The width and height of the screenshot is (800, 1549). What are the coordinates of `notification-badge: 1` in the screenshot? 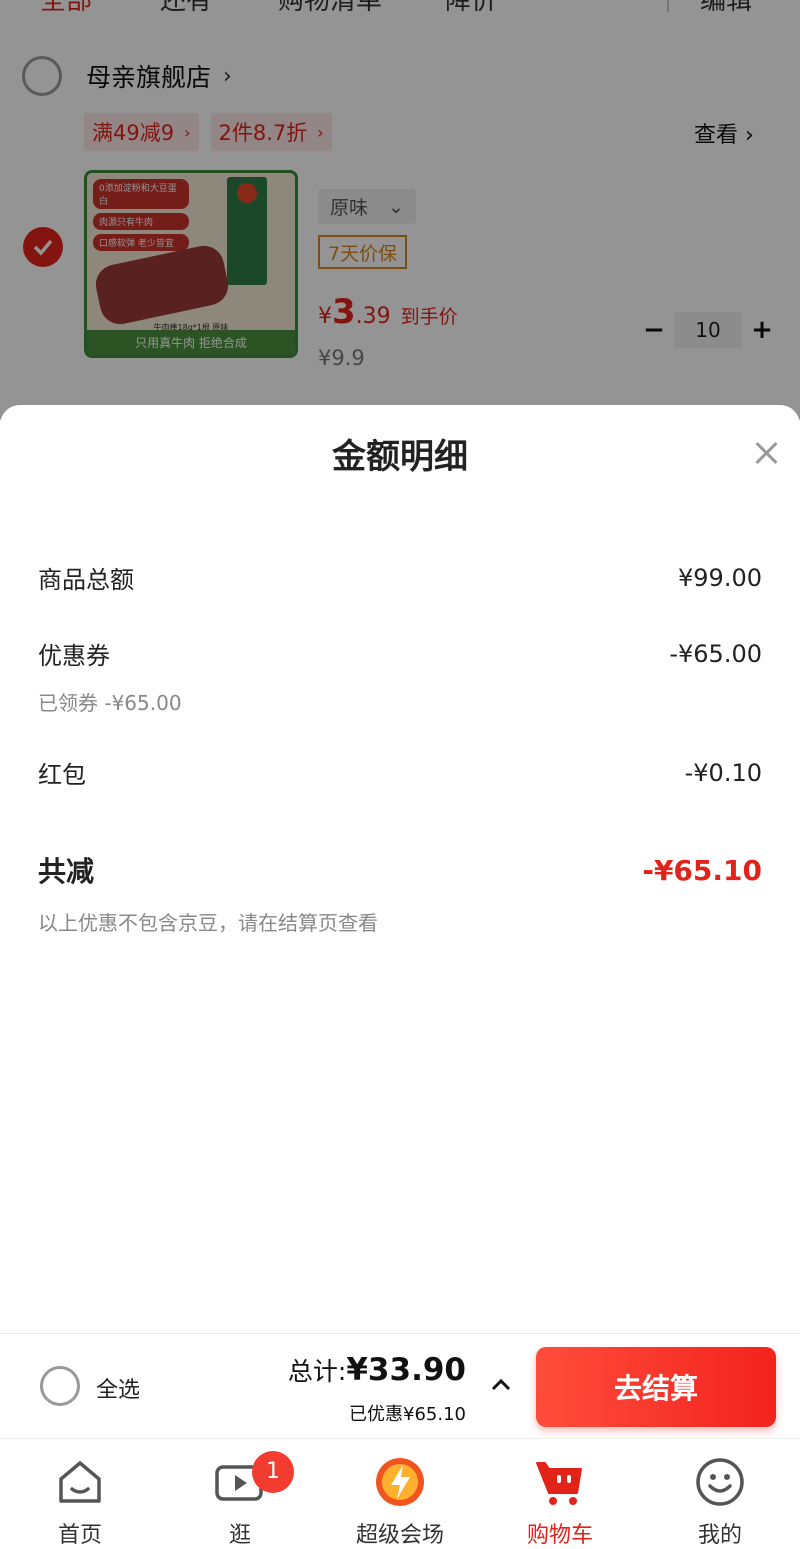 It's located at (273, 1472).